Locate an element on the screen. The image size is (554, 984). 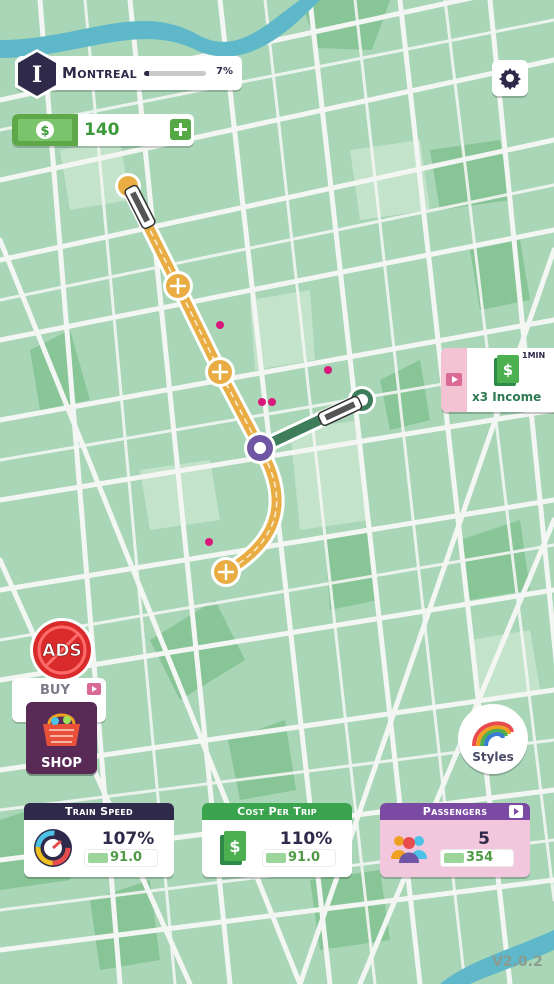
gear-icon is located at coordinates (510, 79).